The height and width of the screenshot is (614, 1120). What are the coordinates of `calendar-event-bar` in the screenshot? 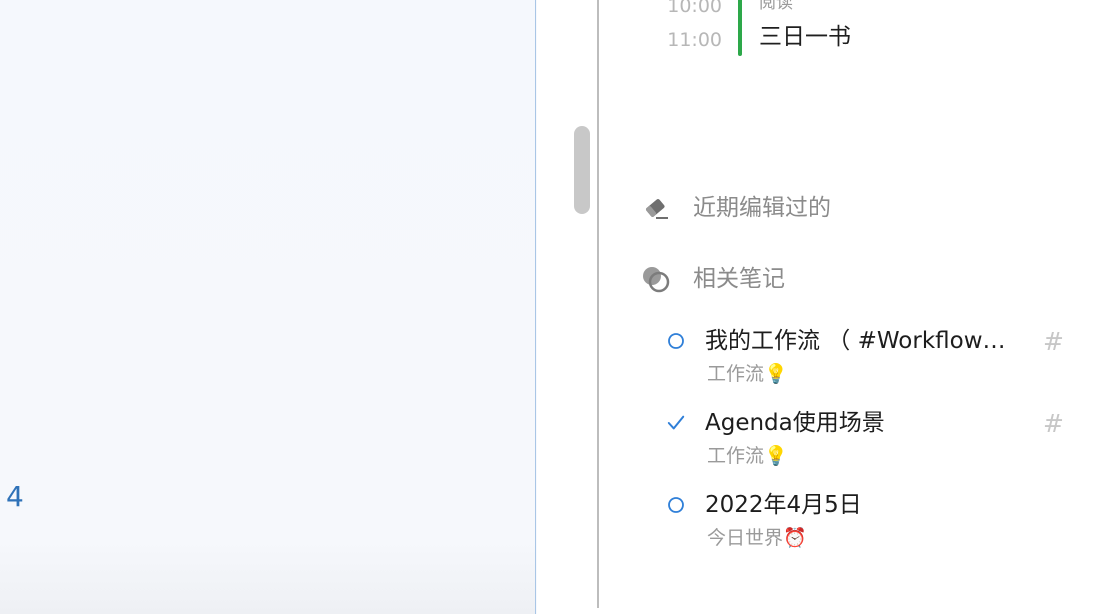 It's located at (740, 28).